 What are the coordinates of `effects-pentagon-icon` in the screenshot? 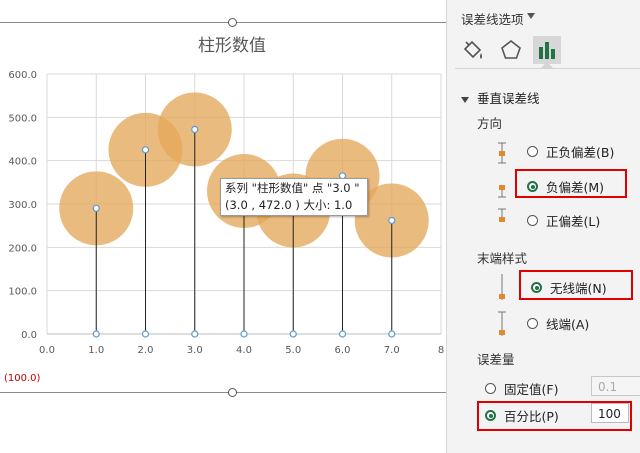 It's located at (511, 50).